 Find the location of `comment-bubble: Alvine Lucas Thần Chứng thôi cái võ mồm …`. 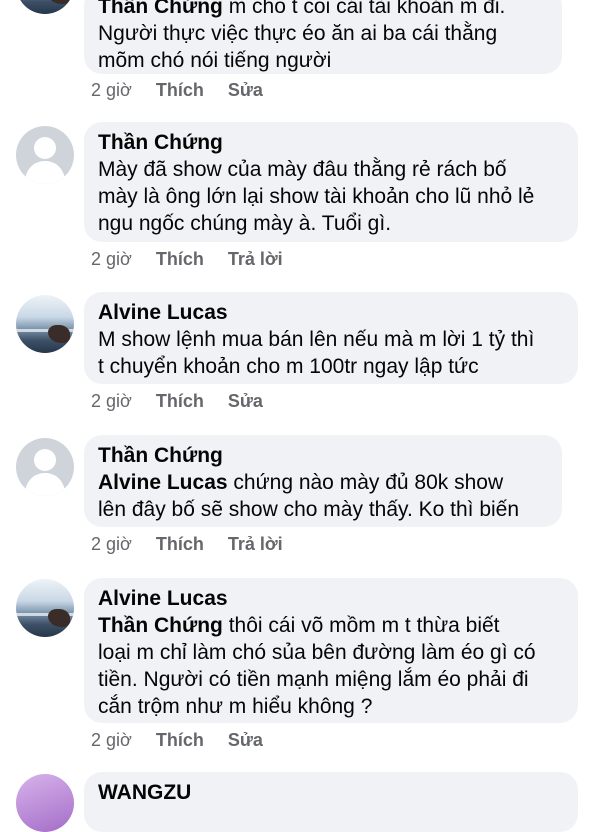

comment-bubble: Alvine Lucas Thần Chứng thôi cái võ mồm … is located at coordinates (331, 650).